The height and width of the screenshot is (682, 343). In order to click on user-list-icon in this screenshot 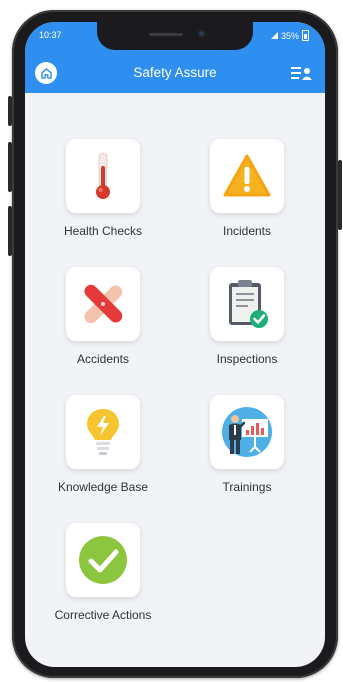, I will do `click(301, 73)`.